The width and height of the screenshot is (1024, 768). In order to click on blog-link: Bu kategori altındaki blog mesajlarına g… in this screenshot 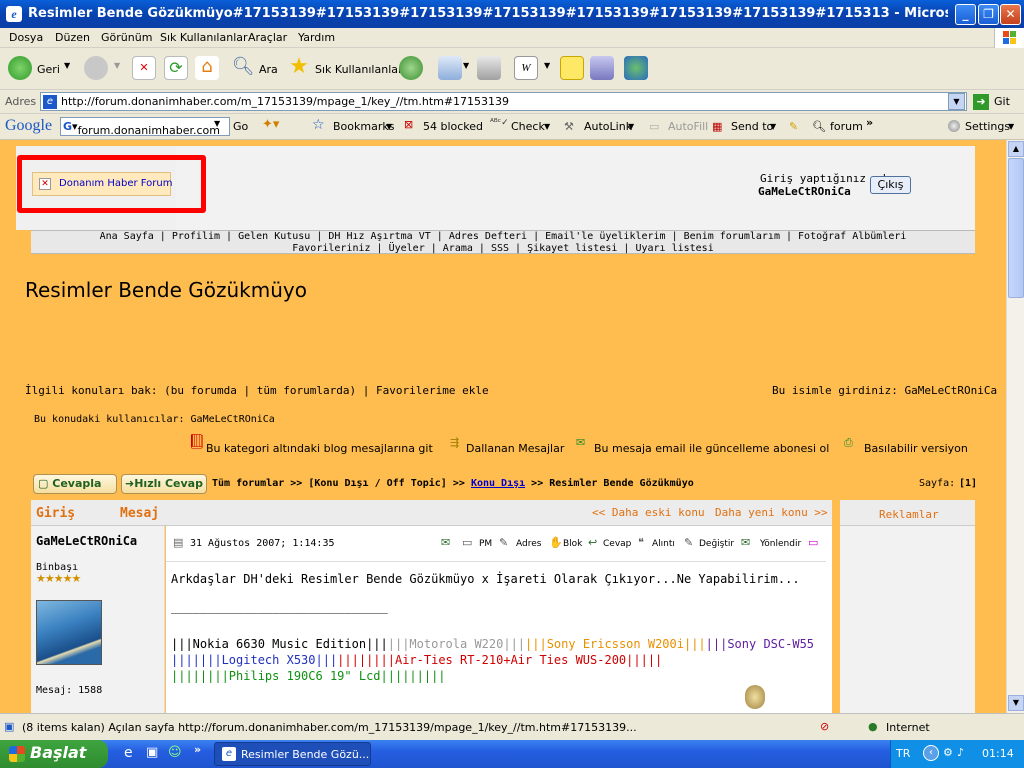, I will do `click(319, 448)`.